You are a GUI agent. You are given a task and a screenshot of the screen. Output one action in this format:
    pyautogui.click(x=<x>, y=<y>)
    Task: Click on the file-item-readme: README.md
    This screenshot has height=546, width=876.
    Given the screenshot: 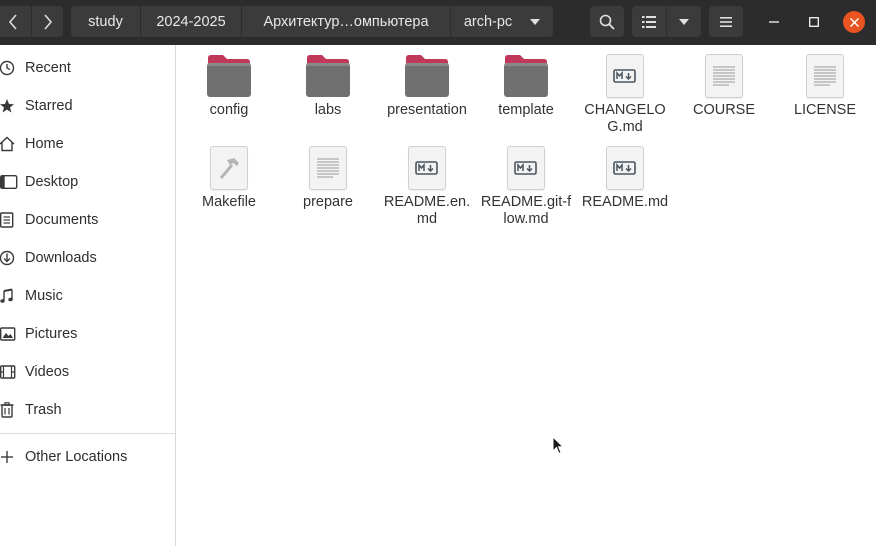 What is the action you would take?
    pyautogui.click(x=625, y=174)
    